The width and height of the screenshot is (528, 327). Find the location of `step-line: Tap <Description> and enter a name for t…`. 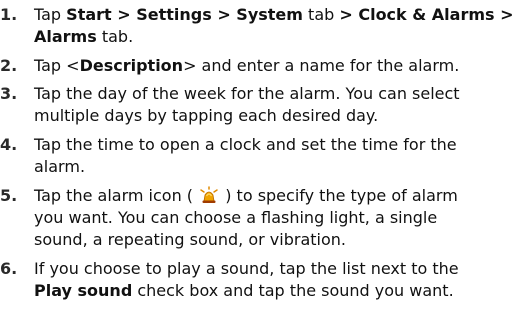

step-line: Tap <Description> and enter a name for t… is located at coordinates (247, 65).